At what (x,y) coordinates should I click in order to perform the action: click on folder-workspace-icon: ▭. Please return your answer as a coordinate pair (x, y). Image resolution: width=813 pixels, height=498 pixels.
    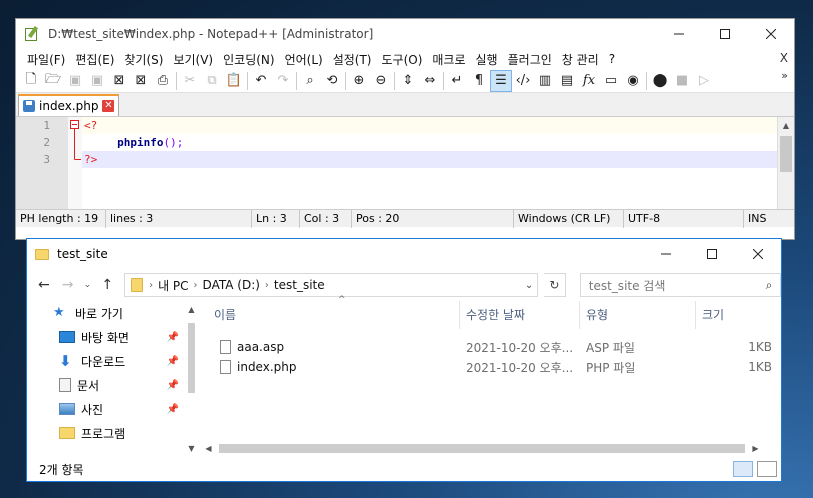
    Looking at the image, I should click on (611, 81).